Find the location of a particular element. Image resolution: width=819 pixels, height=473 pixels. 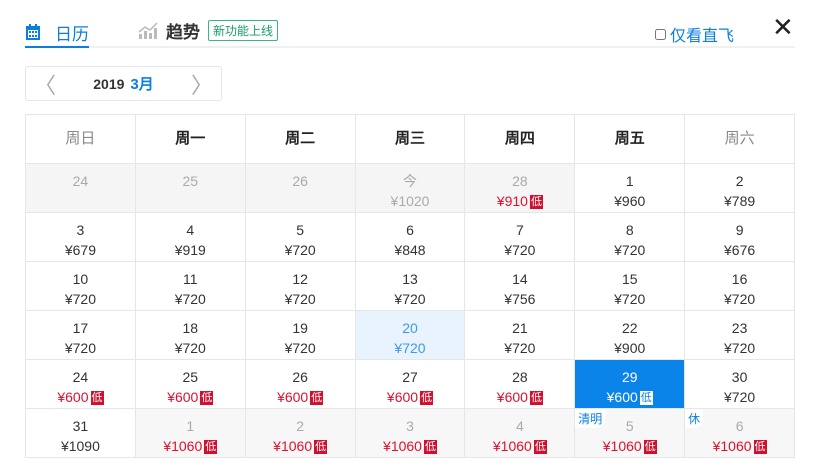

calendar-day: 21 ¥720 is located at coordinates (520, 335).